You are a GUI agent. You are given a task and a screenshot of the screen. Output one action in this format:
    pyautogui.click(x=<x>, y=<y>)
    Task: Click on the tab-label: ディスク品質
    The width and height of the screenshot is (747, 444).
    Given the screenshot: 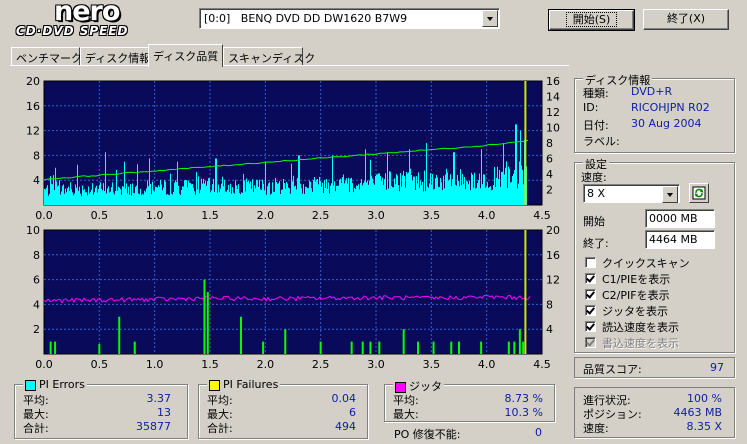 What is the action you would take?
    pyautogui.click(x=186, y=56)
    